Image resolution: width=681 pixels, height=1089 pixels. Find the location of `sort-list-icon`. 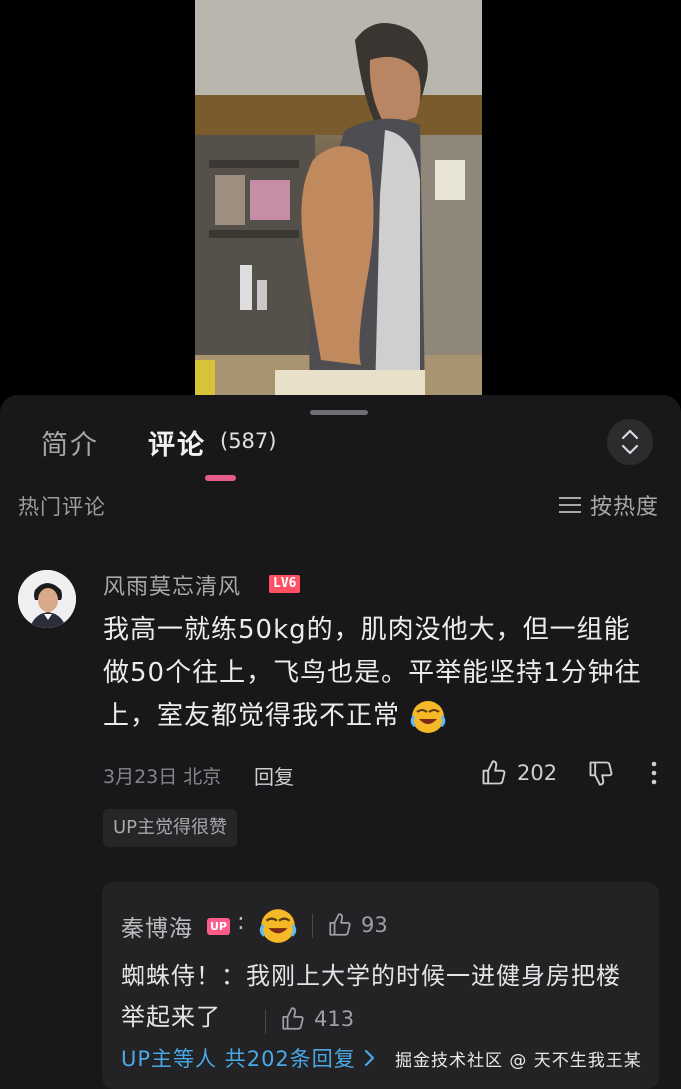

sort-list-icon is located at coordinates (569, 505).